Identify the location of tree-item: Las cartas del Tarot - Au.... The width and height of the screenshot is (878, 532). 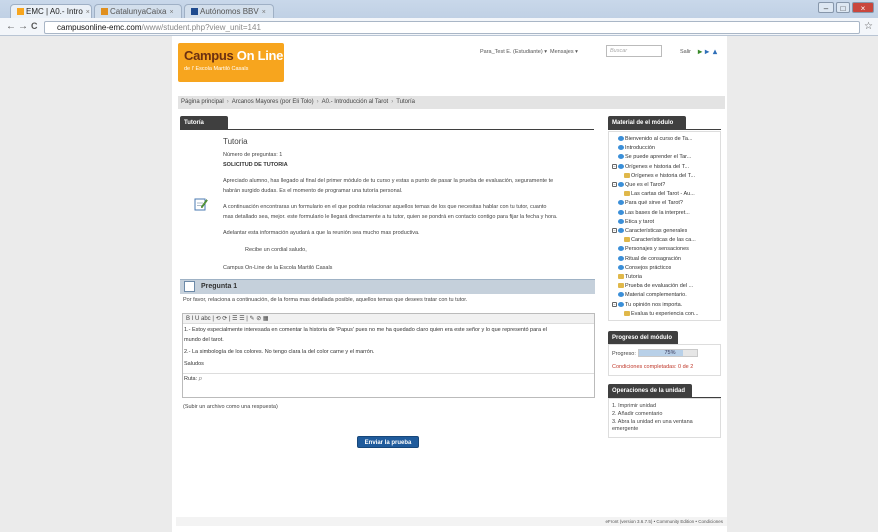
(659, 194).